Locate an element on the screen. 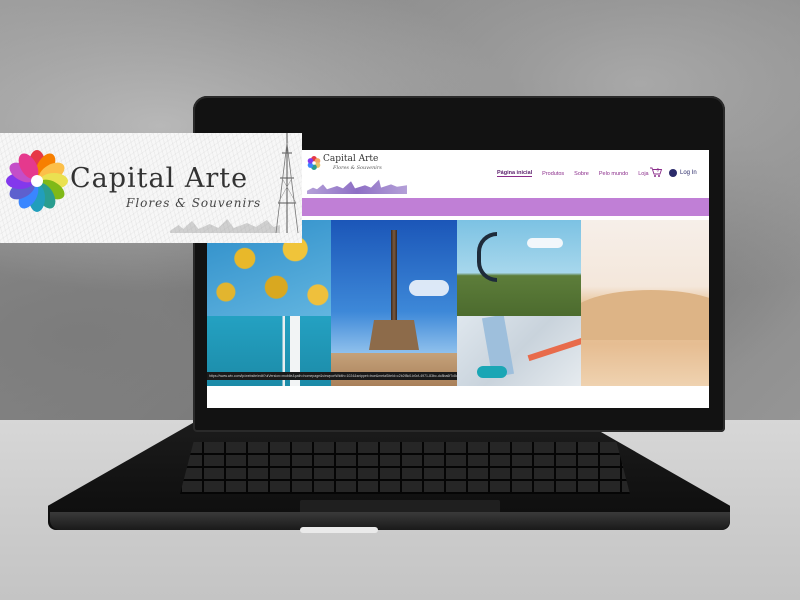 This screenshot has height=600, width=800. nav-item-sobre: Sobre is located at coordinates (581, 174).